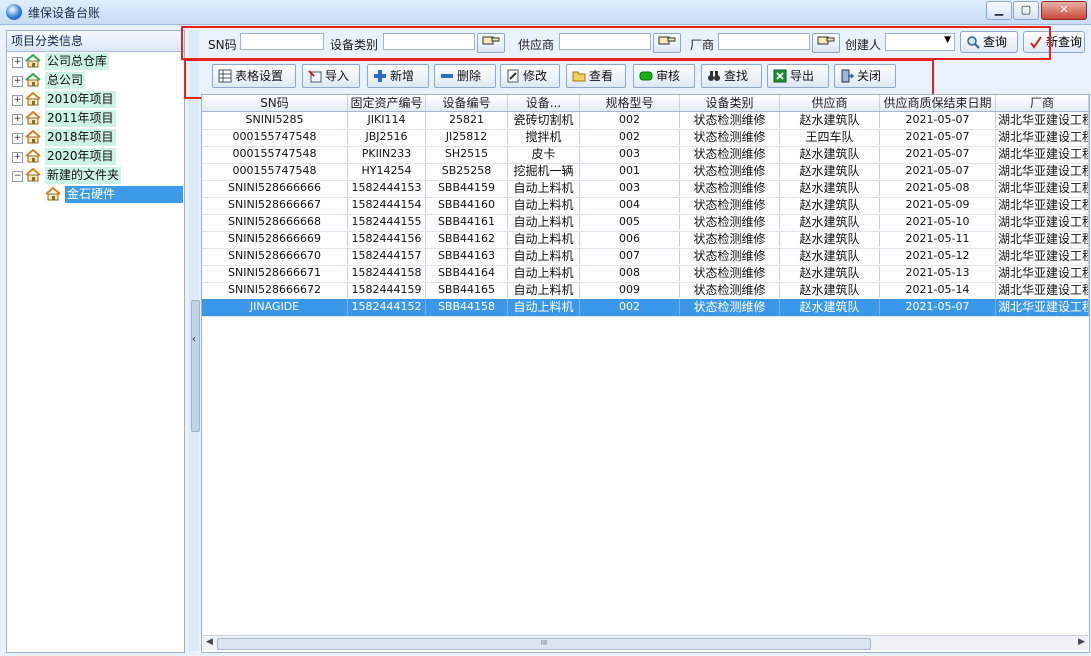  I want to click on table-cell: 王四车队, so click(830, 137).